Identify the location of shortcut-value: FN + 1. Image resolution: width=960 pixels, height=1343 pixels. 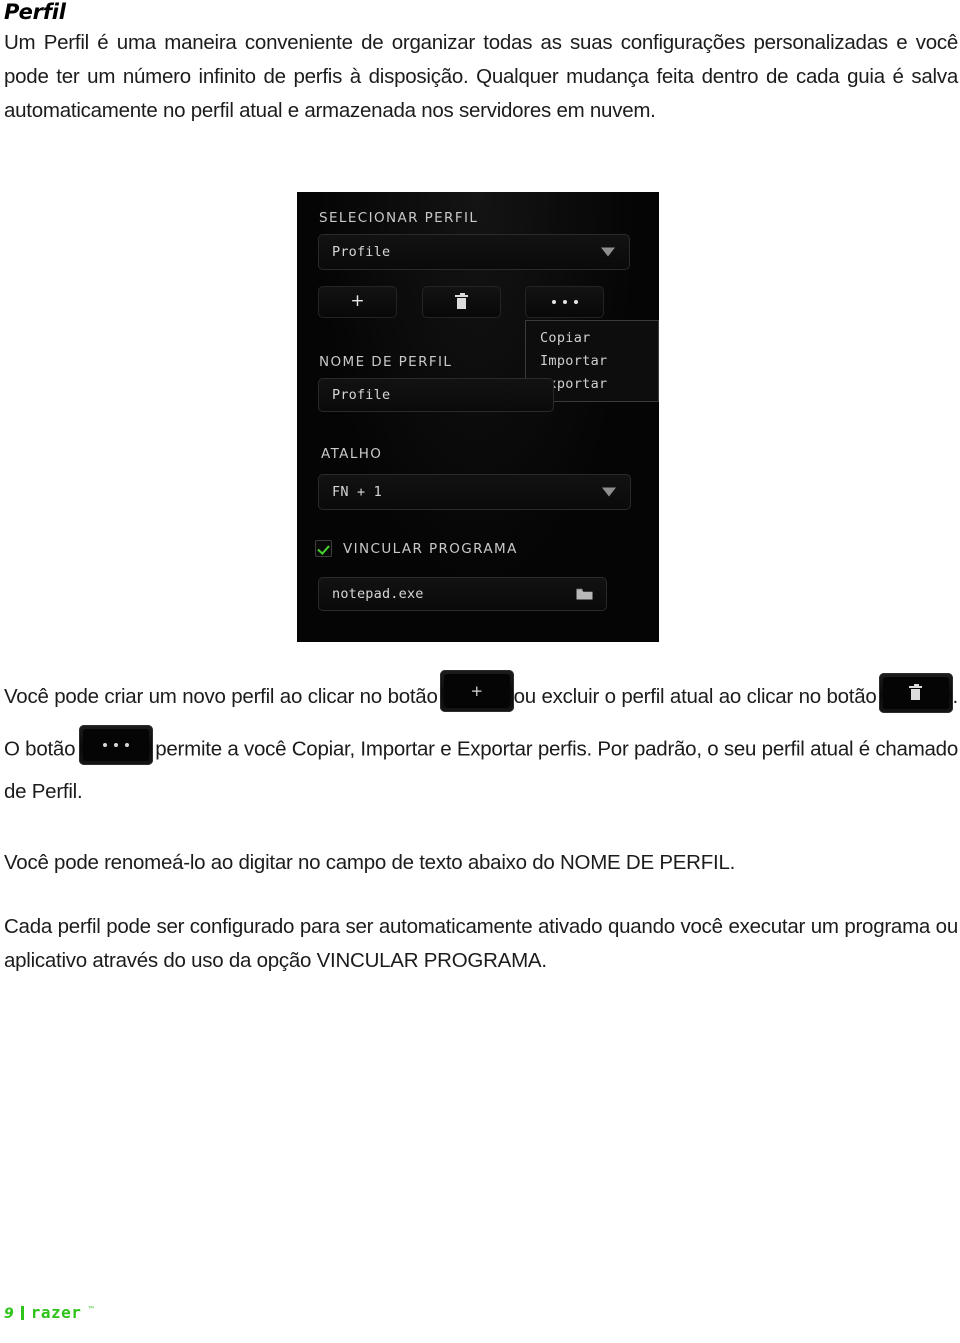
(357, 492).